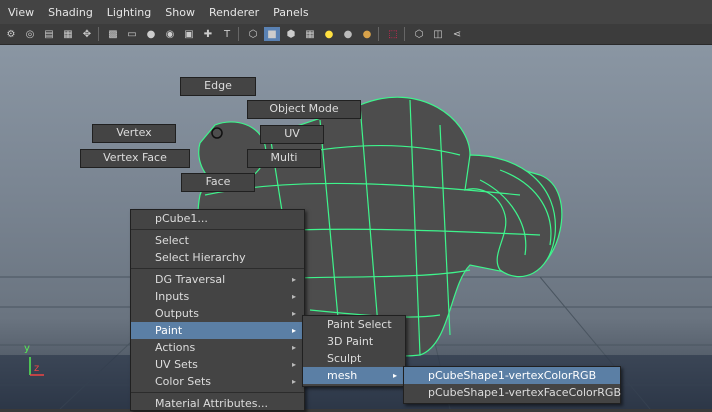 This screenshot has width=712, height=412. What do you see at coordinates (354, 358) in the screenshot?
I see `menu-item-sculpt: Sculpt` at bounding box center [354, 358].